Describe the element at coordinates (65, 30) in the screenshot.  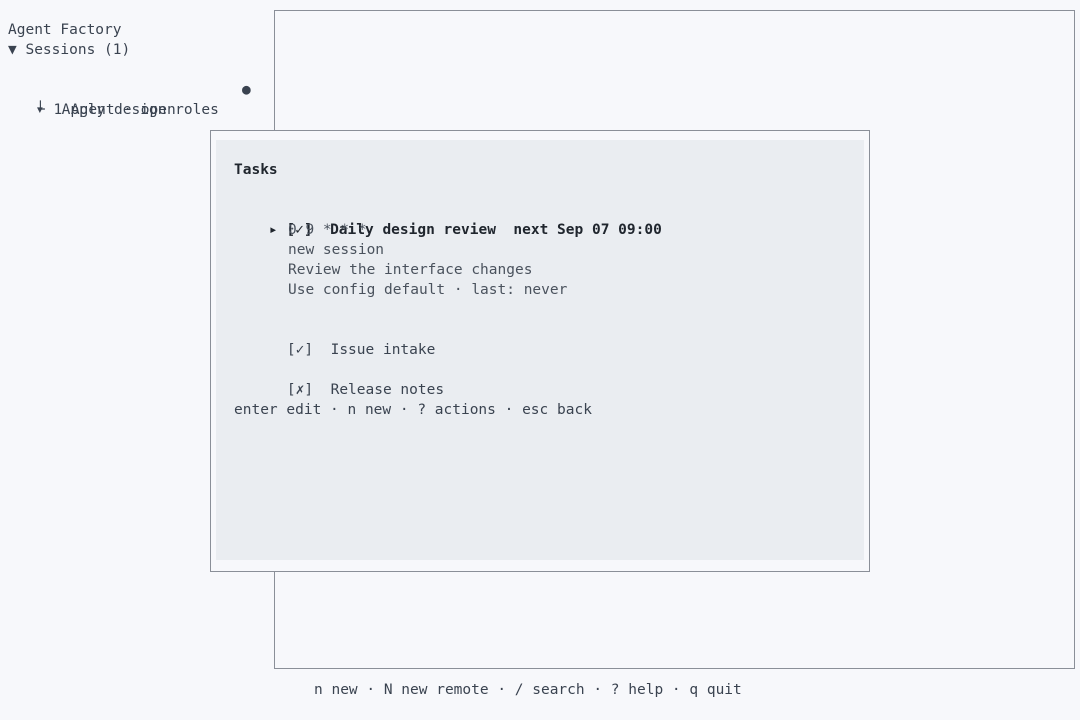
I see `app-title: Agent Factory` at that location.